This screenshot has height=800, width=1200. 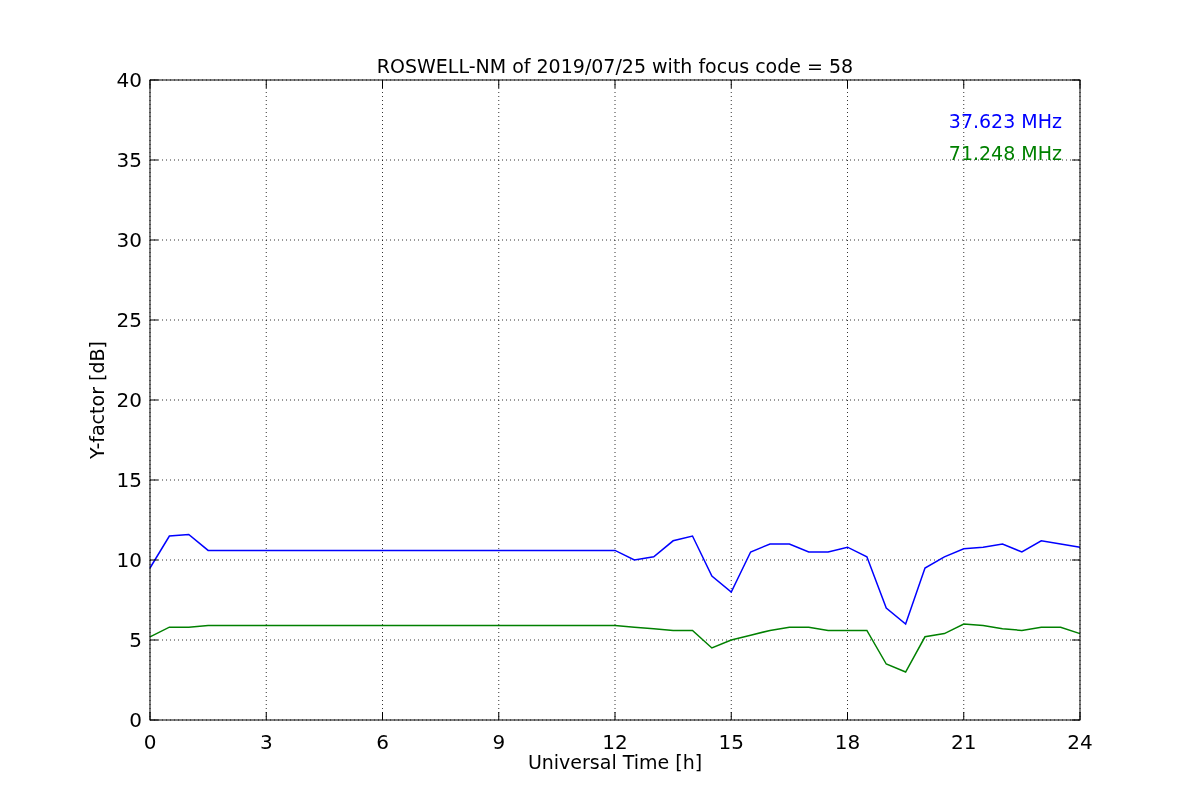 What do you see at coordinates (135, 640) in the screenshot?
I see `tick-label: 5` at bounding box center [135, 640].